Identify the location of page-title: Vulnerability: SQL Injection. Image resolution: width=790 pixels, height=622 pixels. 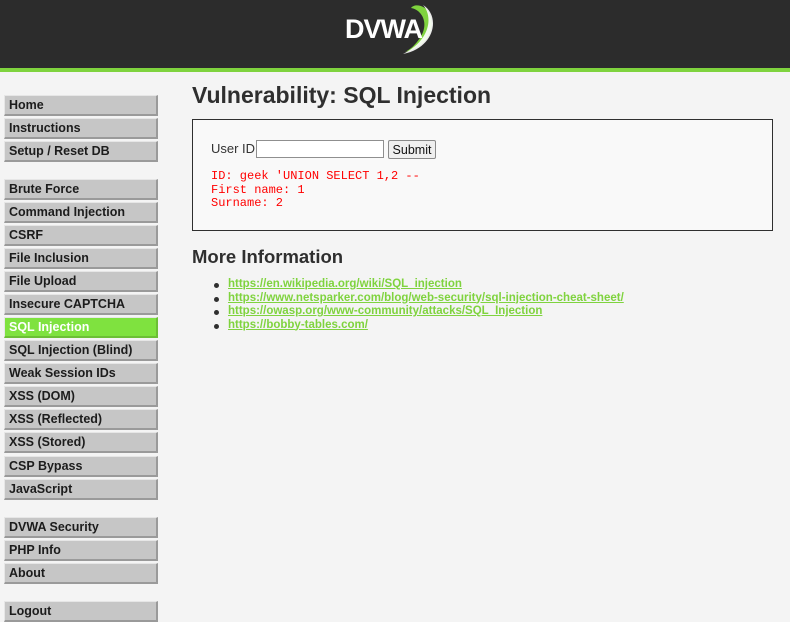
(342, 95).